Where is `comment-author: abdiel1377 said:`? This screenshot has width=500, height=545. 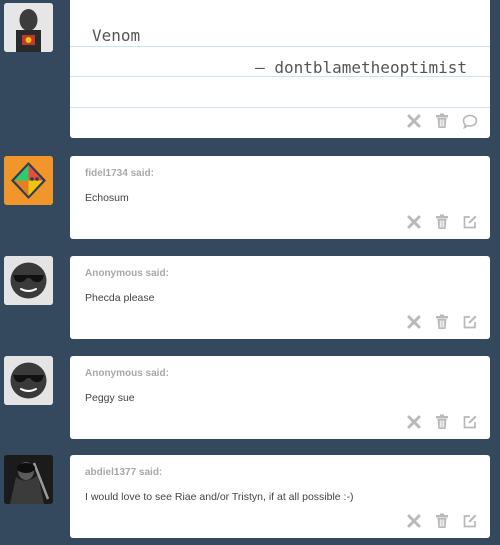
comment-author: abdiel1377 said: is located at coordinates (123, 472).